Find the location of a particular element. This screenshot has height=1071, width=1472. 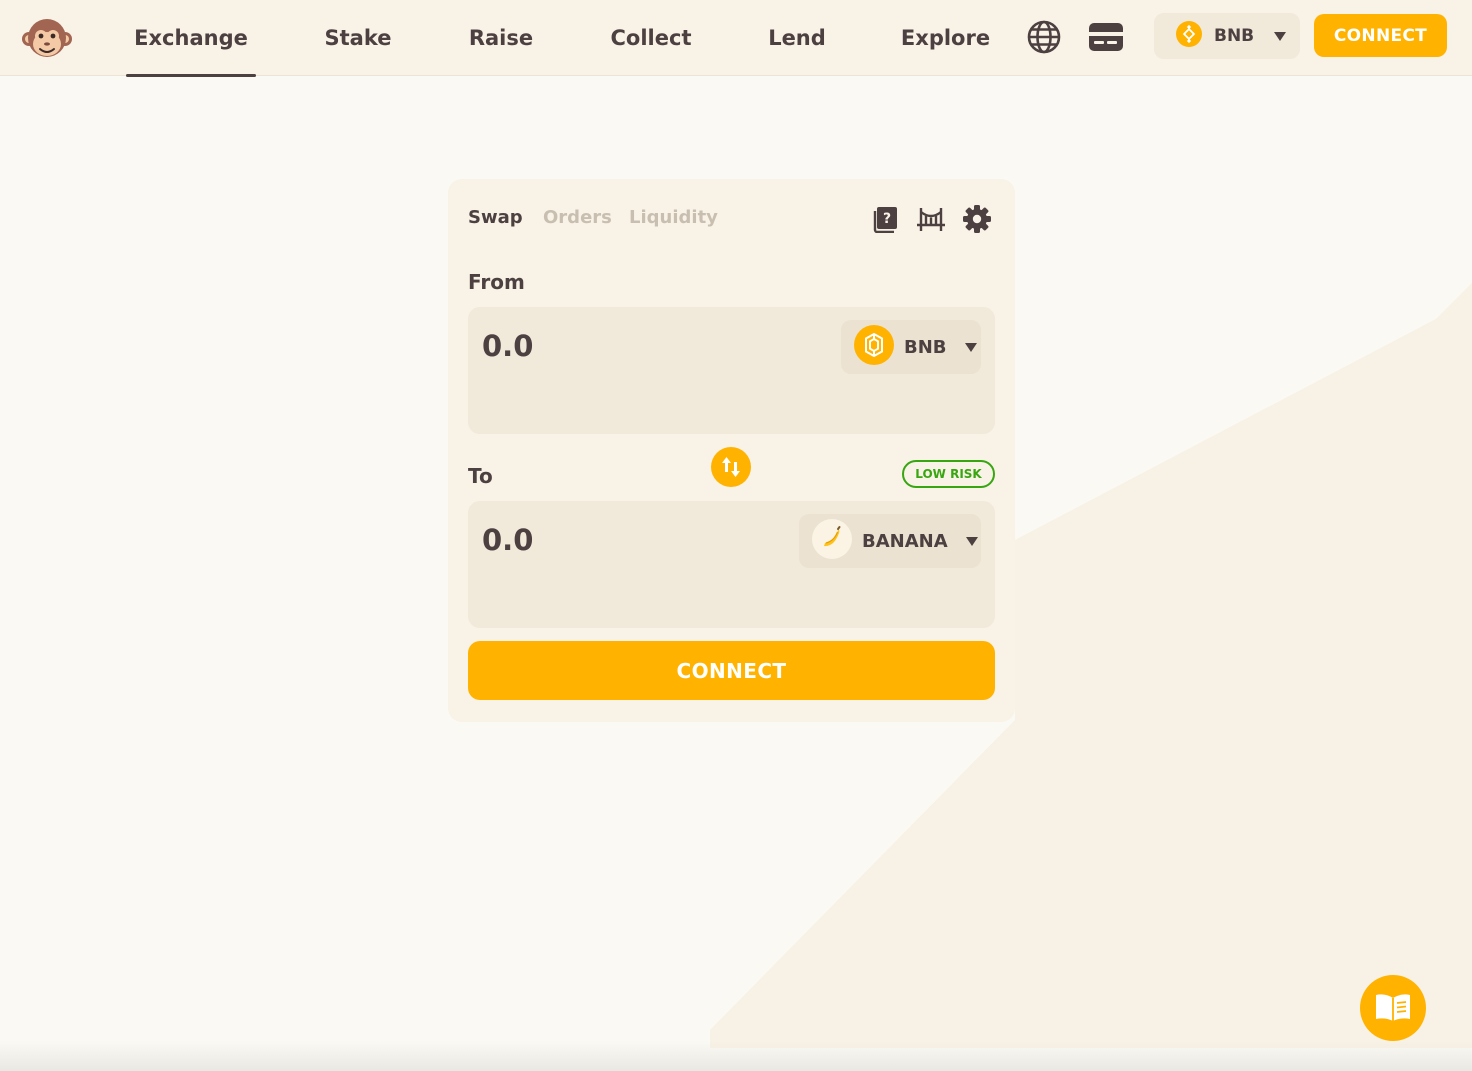

bridge-icon is located at coordinates (931, 219).